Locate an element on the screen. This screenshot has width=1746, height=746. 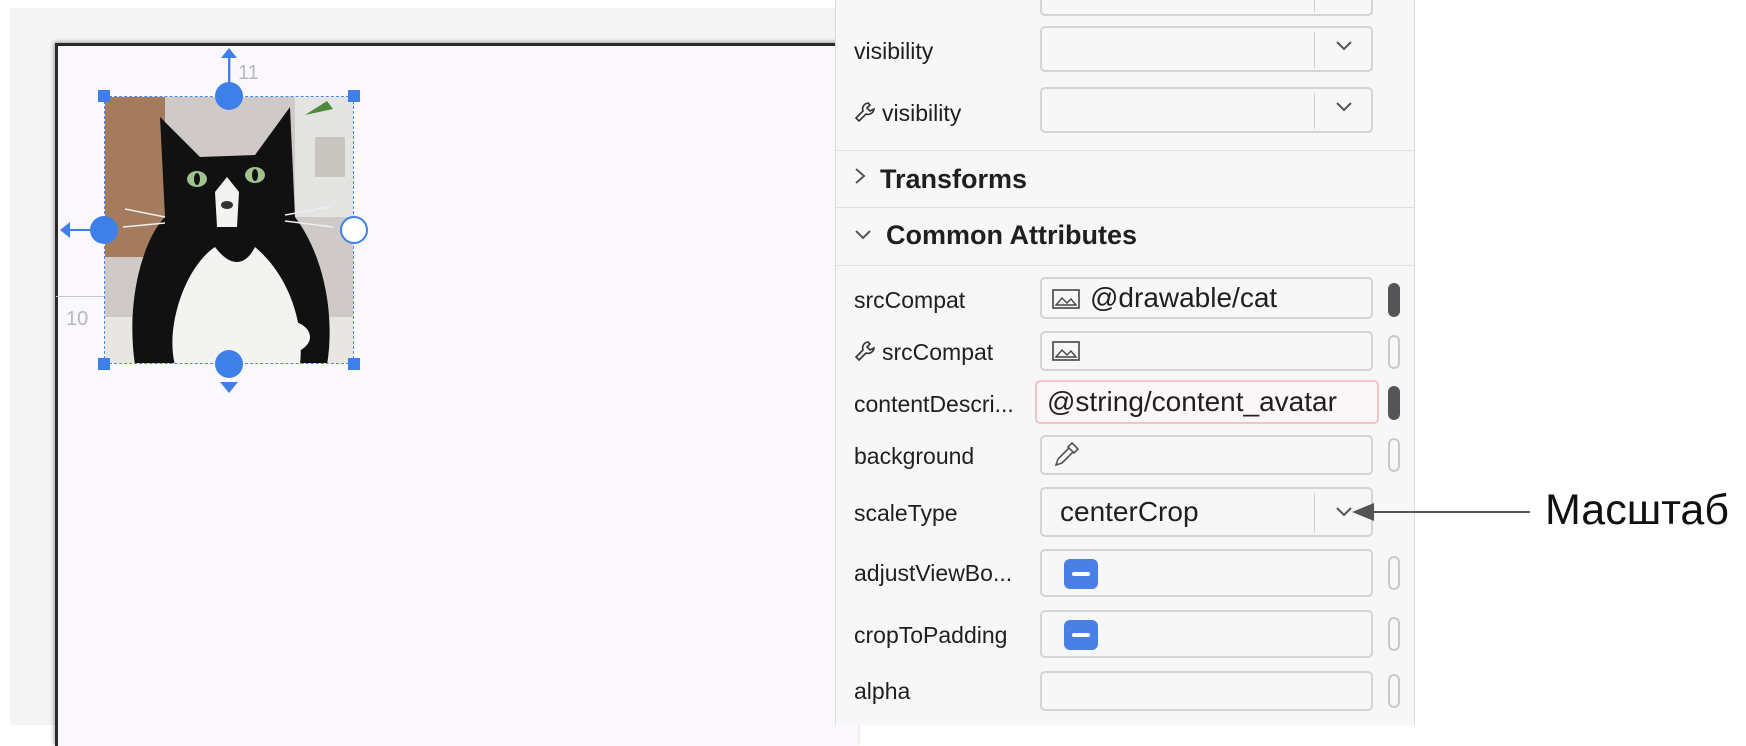
content-description-field: @string/content_avatar is located at coordinates (1207, 402).